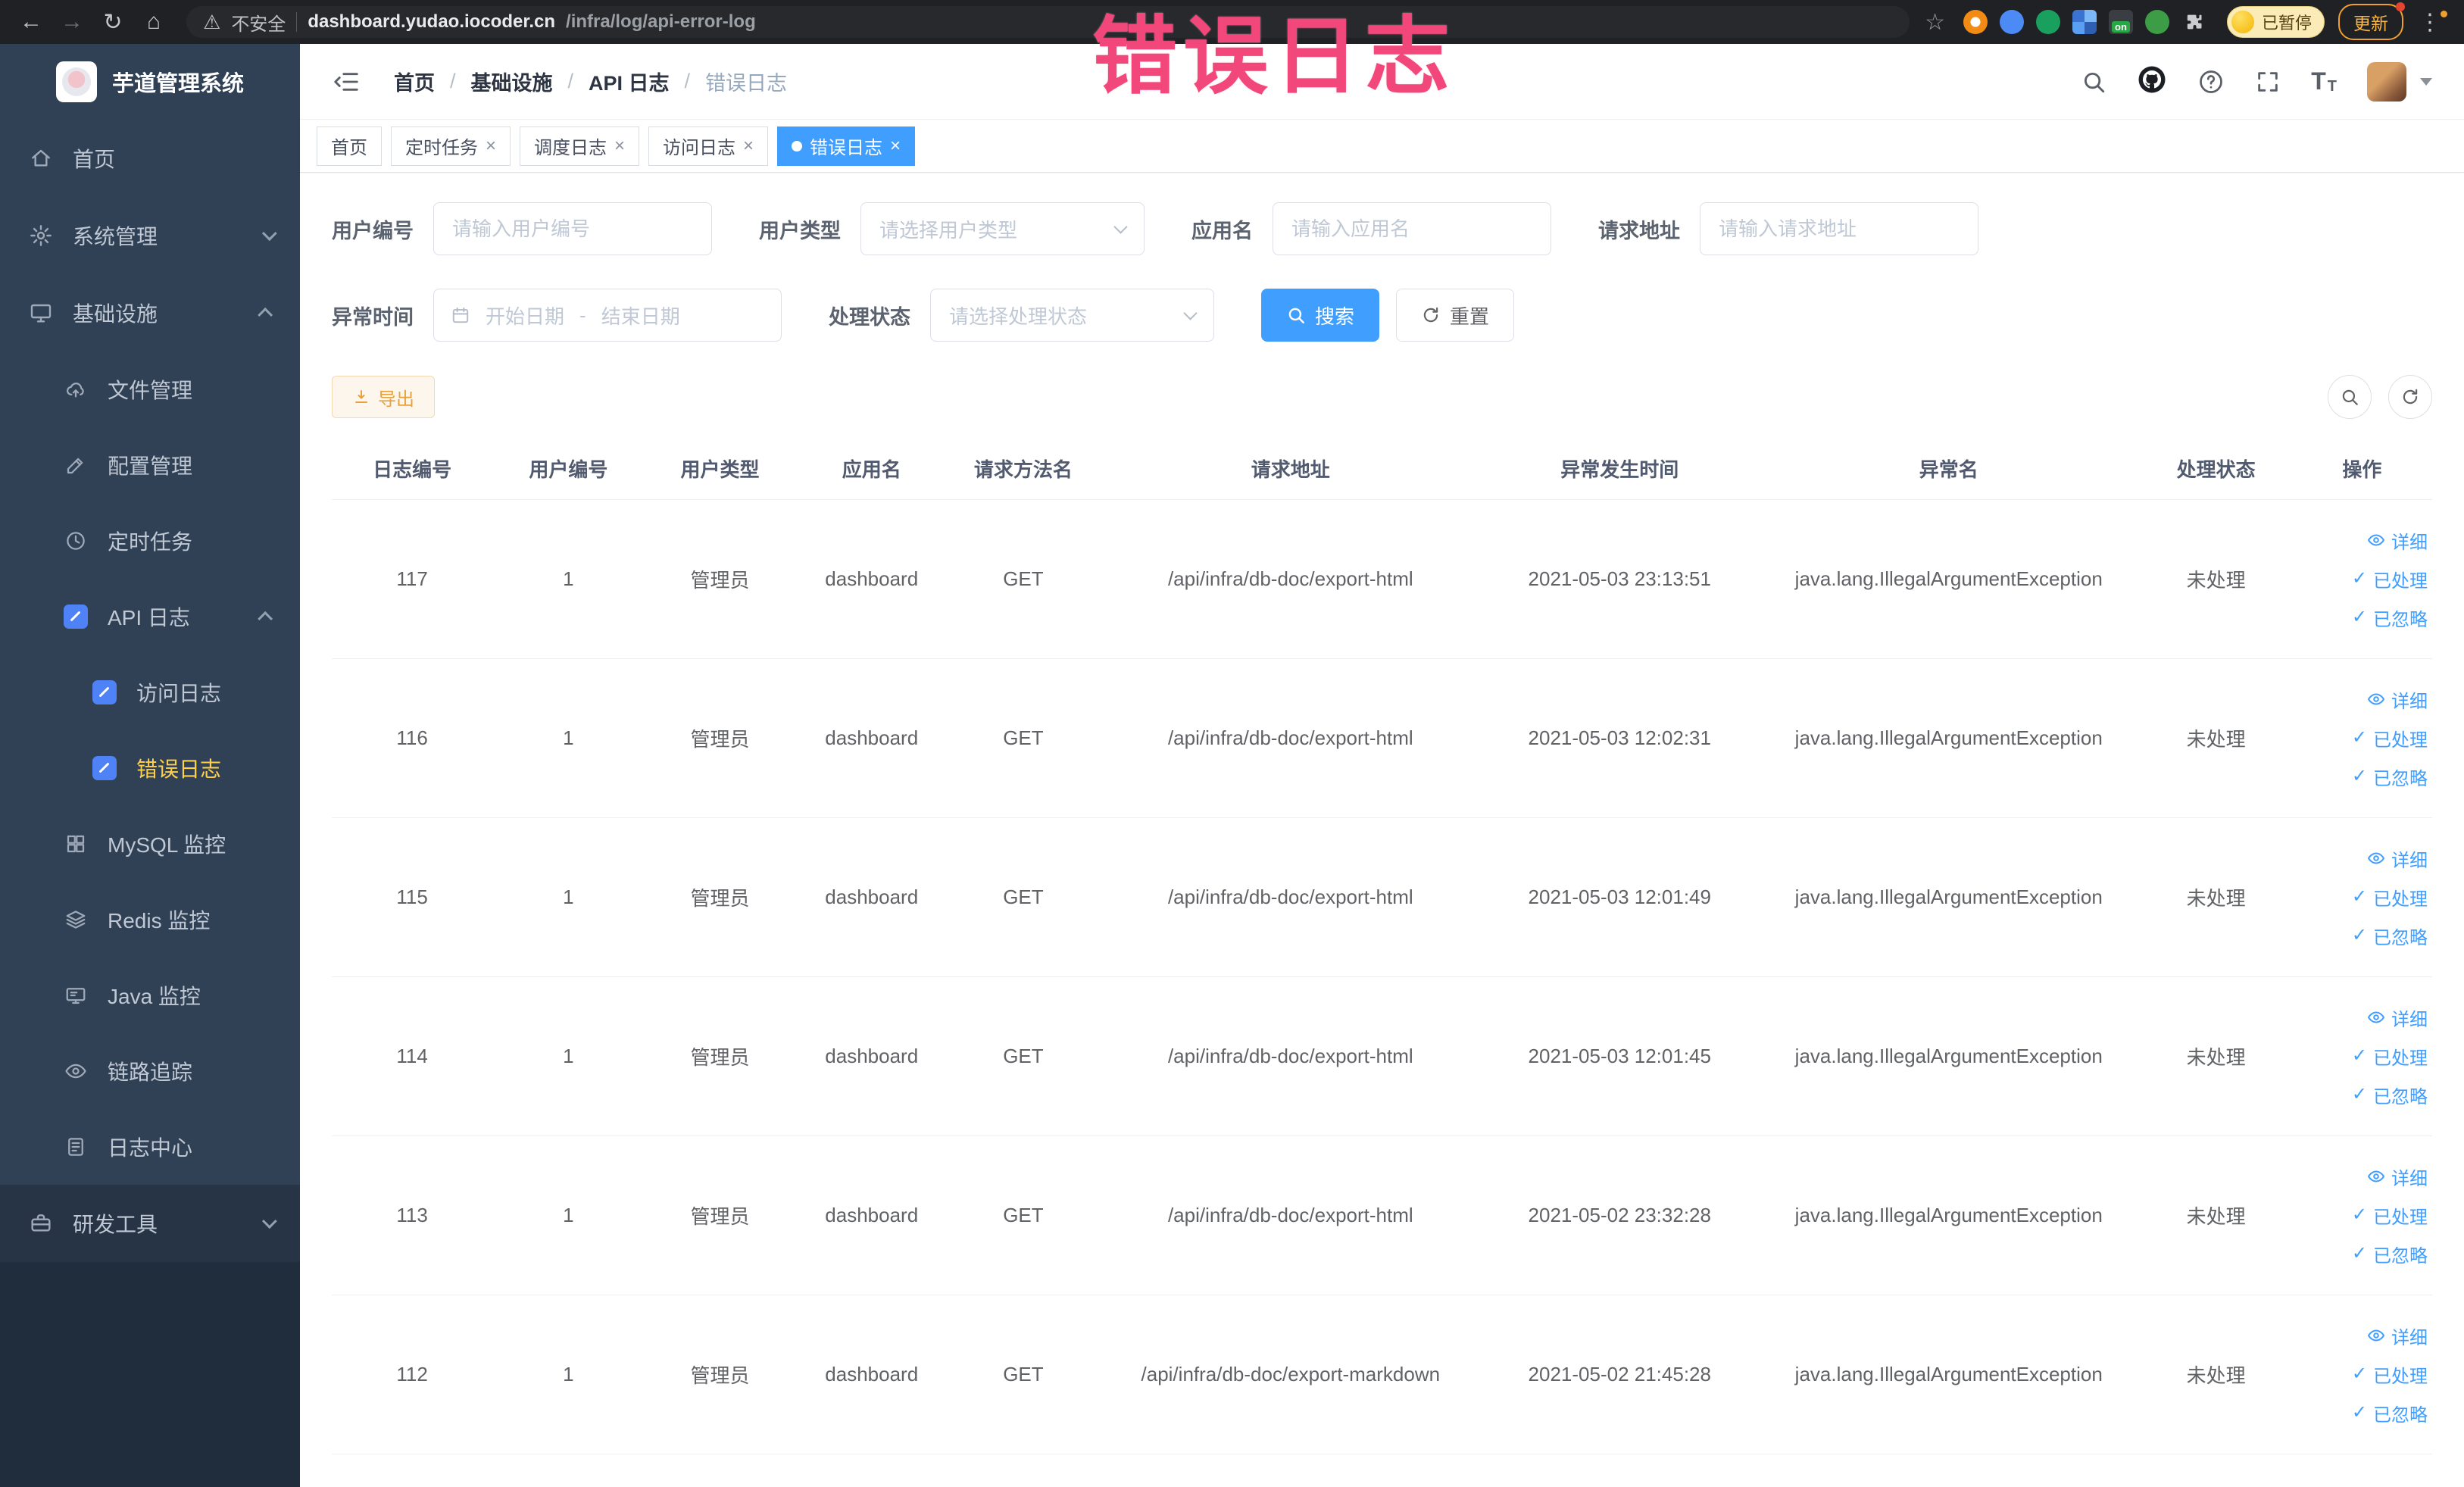 The width and height of the screenshot is (2464, 1487). Describe the element at coordinates (31, 22) in the screenshot. I see `back-icon: ←` at that location.